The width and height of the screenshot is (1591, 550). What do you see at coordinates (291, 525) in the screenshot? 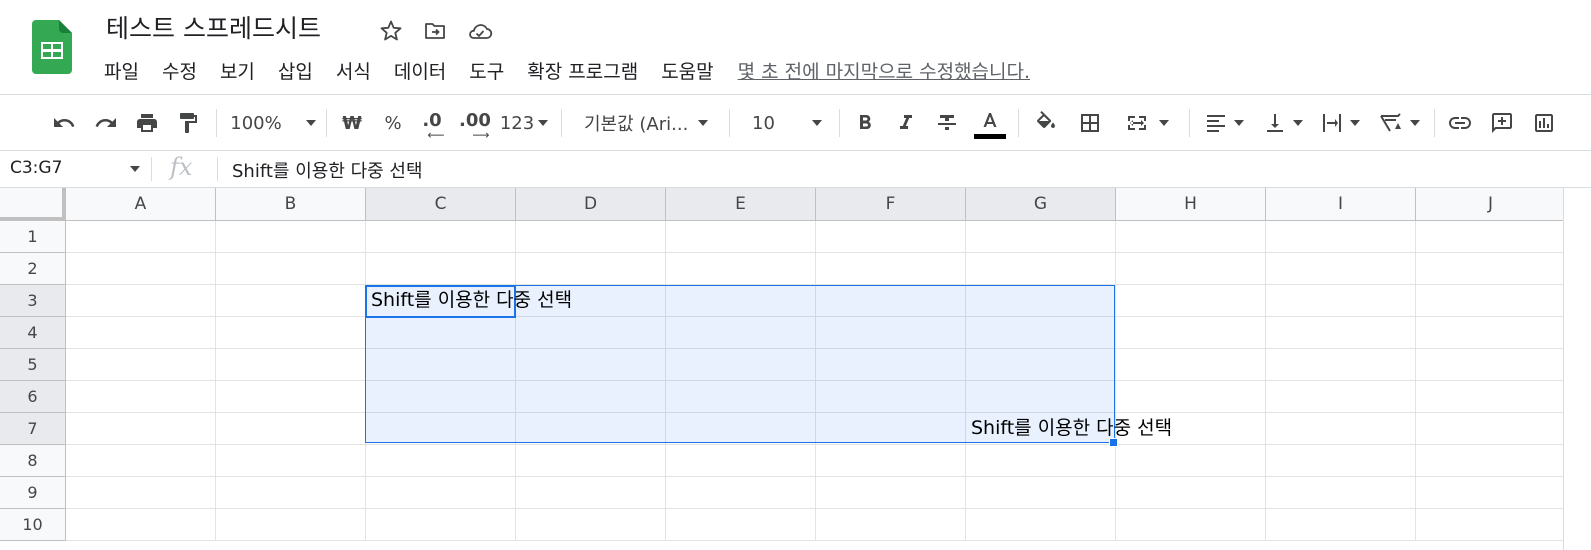
I see `cell-b10` at bounding box center [291, 525].